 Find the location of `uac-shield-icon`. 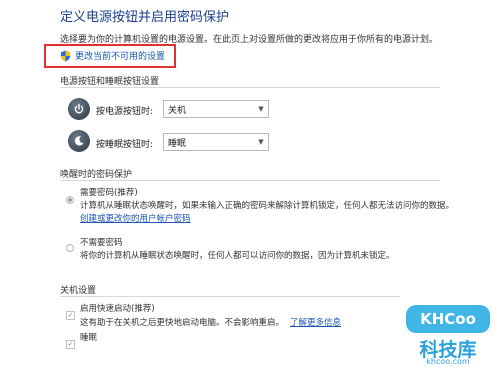

uac-shield-icon is located at coordinates (65, 55).